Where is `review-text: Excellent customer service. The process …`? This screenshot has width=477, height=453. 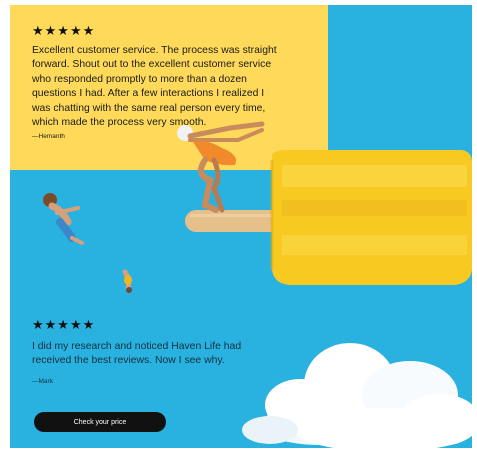
review-text: Excellent customer service. The process … is located at coordinates (154, 87).